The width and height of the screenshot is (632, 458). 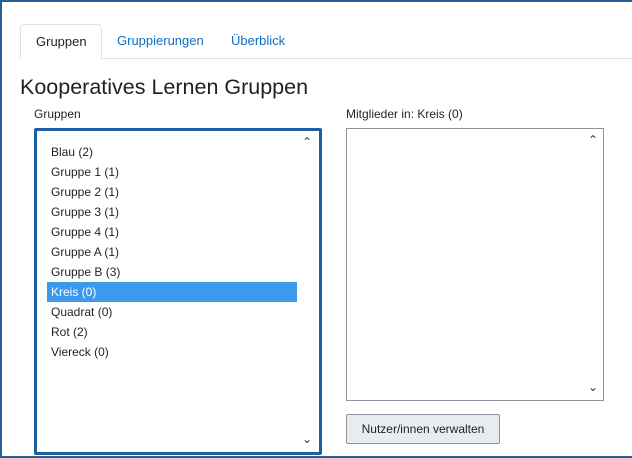 I want to click on manage-users-button: Nutzer/innen verwalten, so click(x=423, y=429).